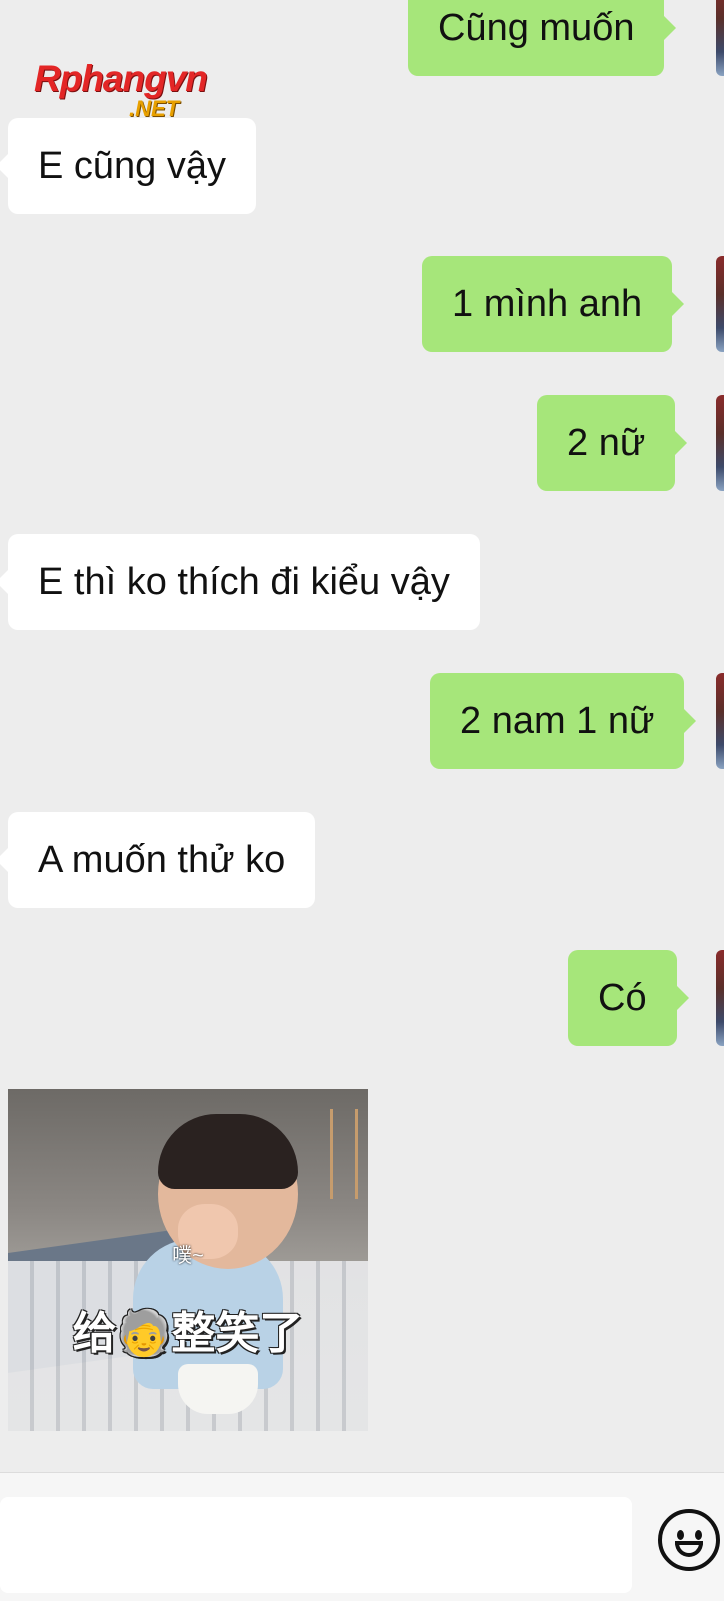 The height and width of the screenshot is (1601, 724). I want to click on smiley-face-icon, so click(689, 1540).